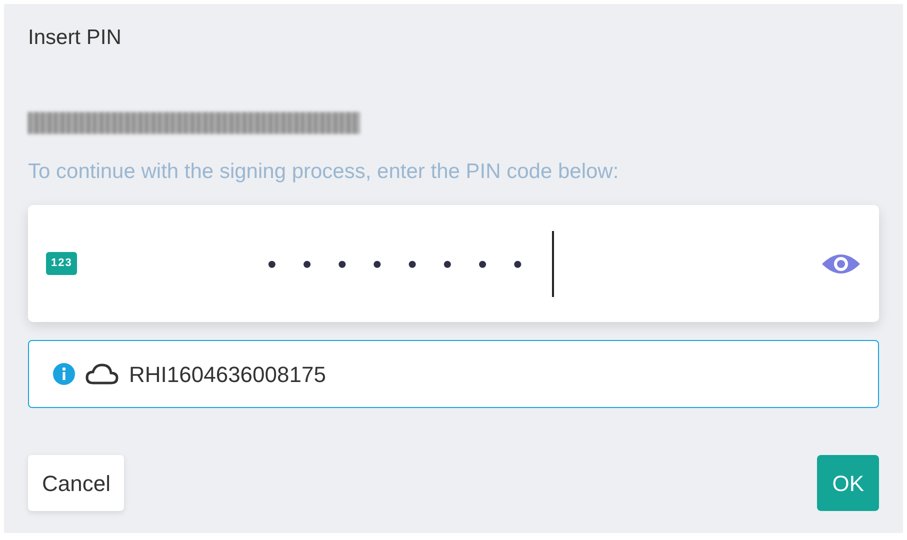 This screenshot has height=540, width=907. What do you see at coordinates (102, 374) in the screenshot?
I see `cloud-icon` at bounding box center [102, 374].